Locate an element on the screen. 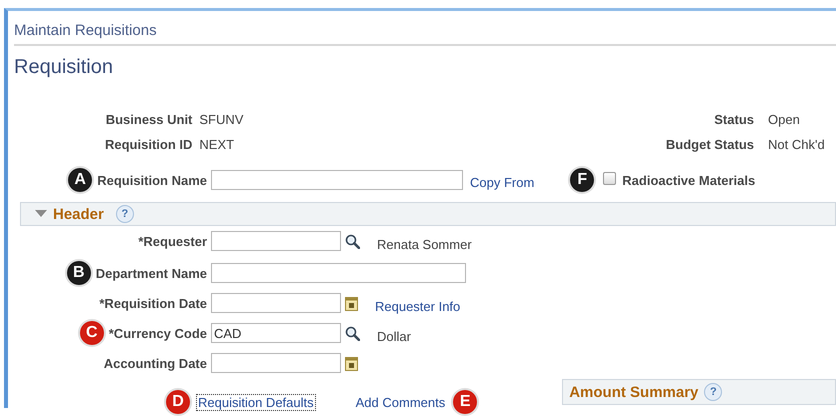  field-label: Accounting Date is located at coordinates (155, 363).